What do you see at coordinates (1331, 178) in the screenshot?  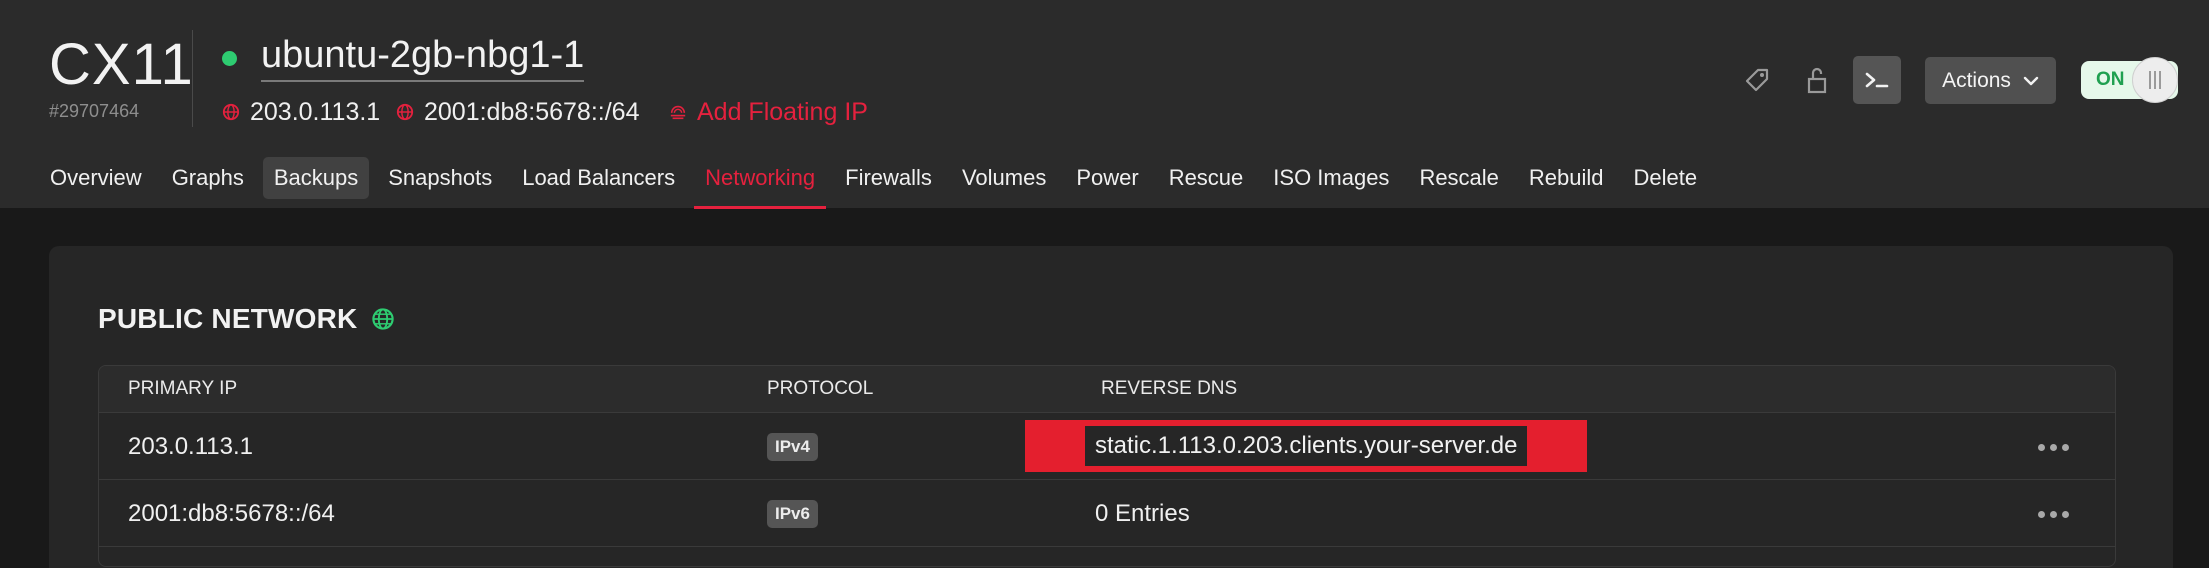 I see `tab-iso-images: ISO Images` at bounding box center [1331, 178].